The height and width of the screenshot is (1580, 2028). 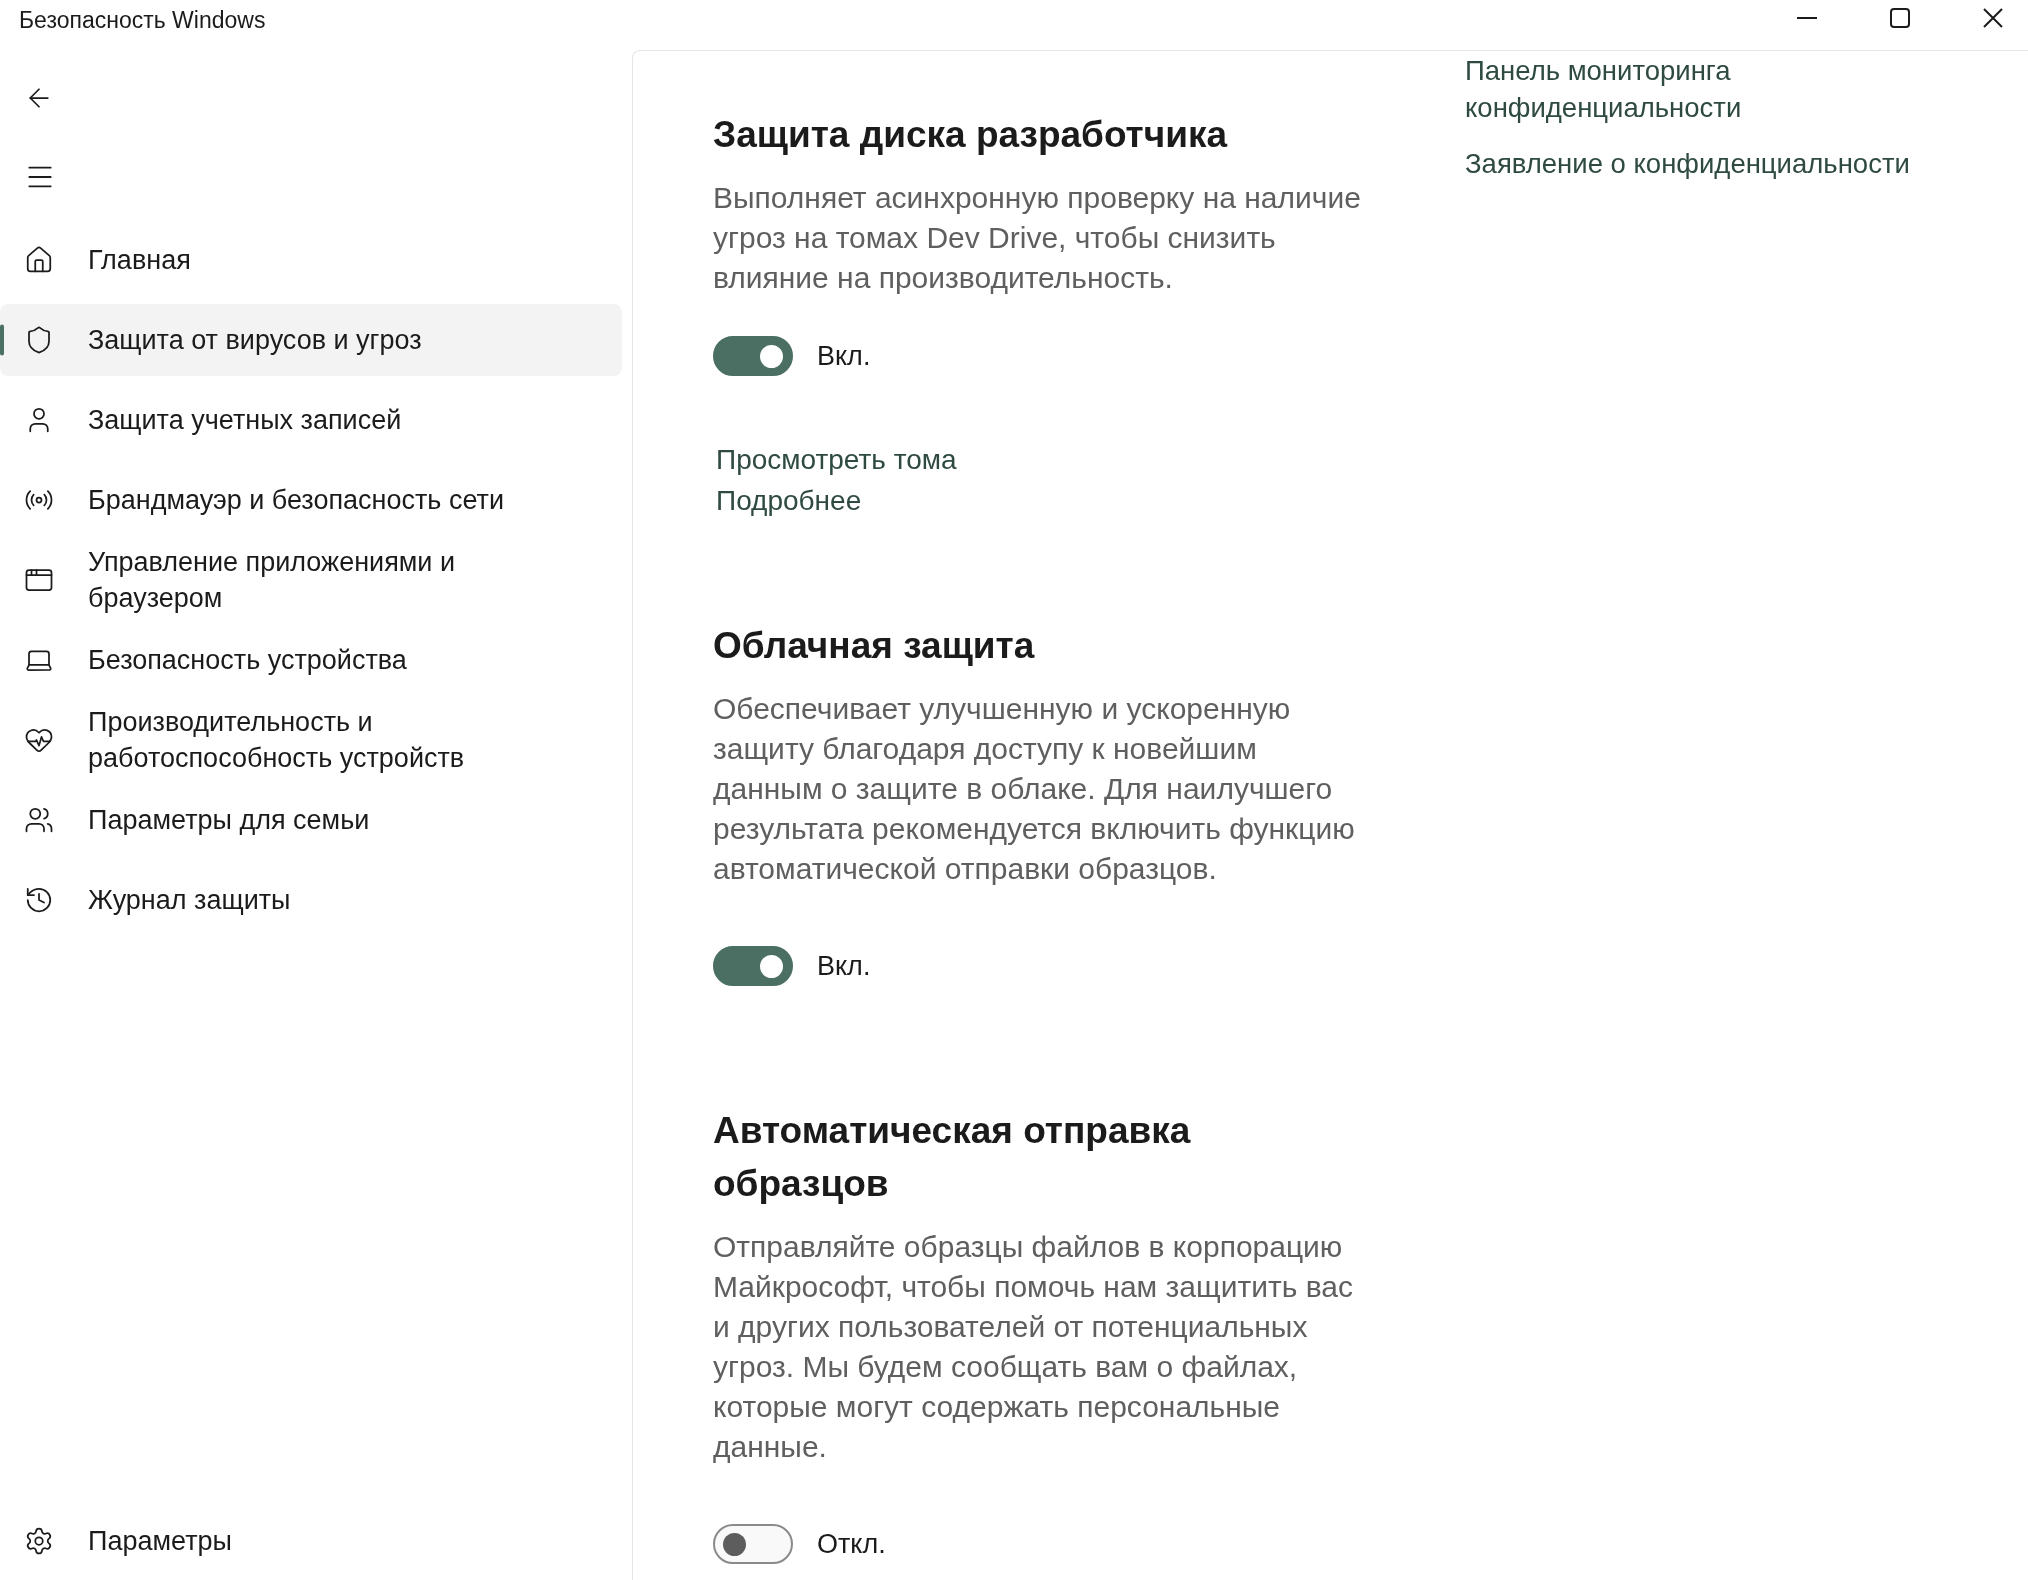 What do you see at coordinates (2, 340) in the screenshot?
I see `selection-indicator` at bounding box center [2, 340].